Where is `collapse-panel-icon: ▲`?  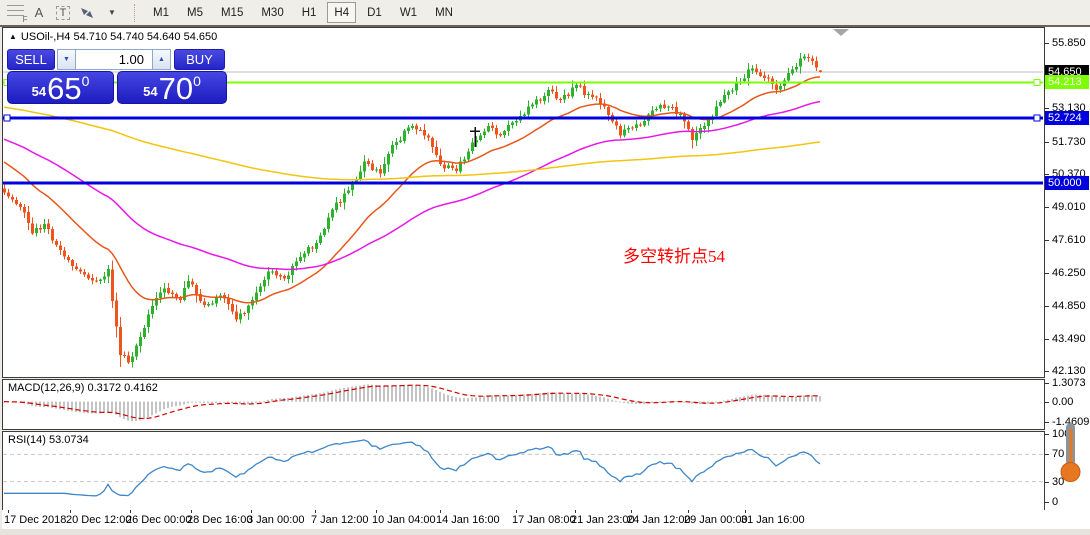
collapse-panel-icon: ▲ is located at coordinates (13, 36).